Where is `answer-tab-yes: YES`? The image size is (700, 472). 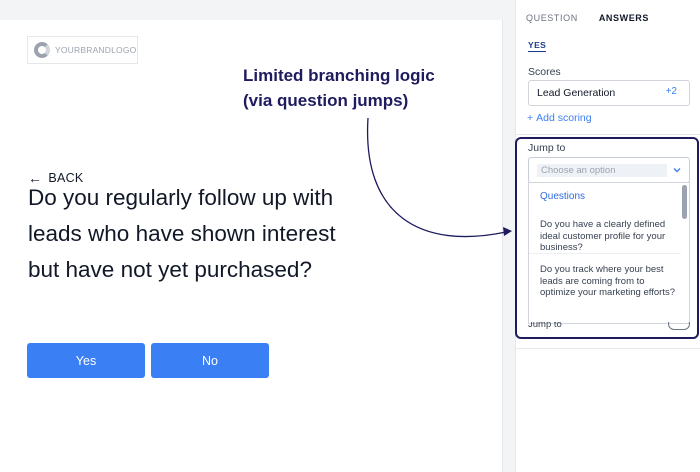
answer-tab-yes: YES is located at coordinates (537, 46).